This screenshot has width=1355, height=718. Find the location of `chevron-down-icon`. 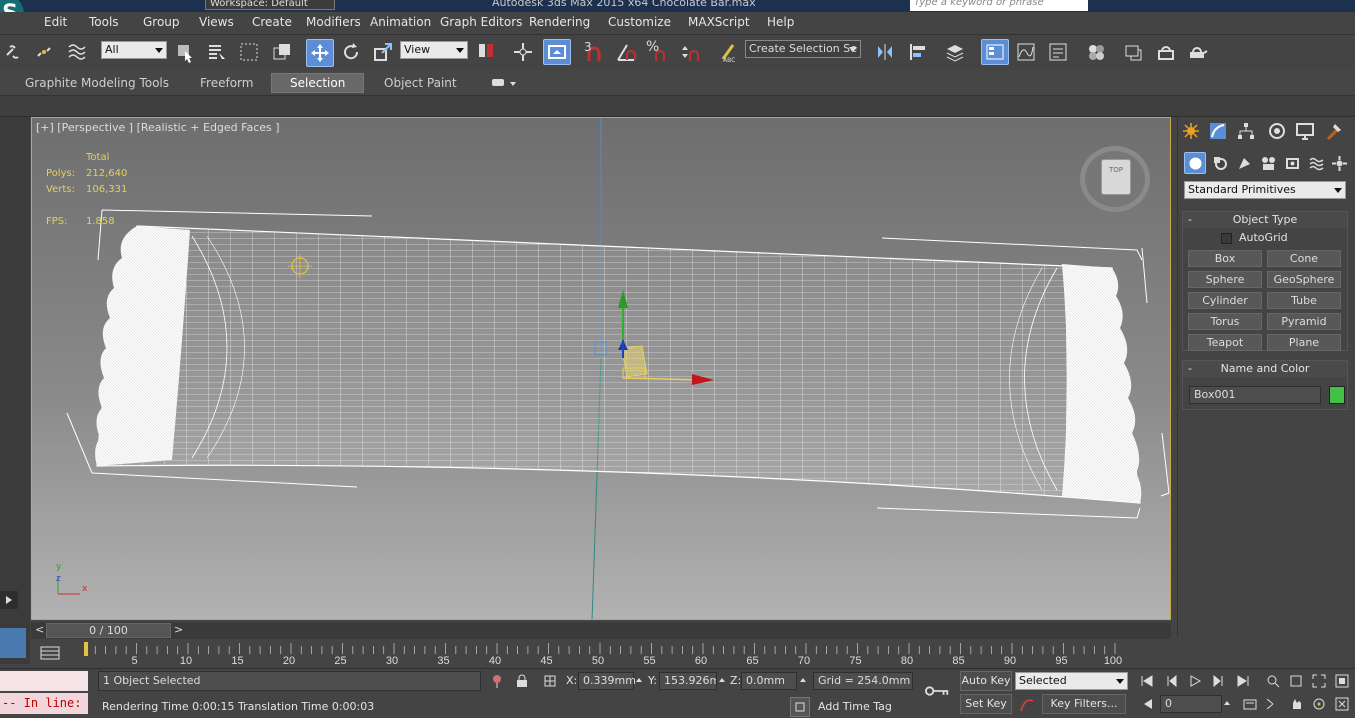

chevron-down-icon is located at coordinates (513, 85).